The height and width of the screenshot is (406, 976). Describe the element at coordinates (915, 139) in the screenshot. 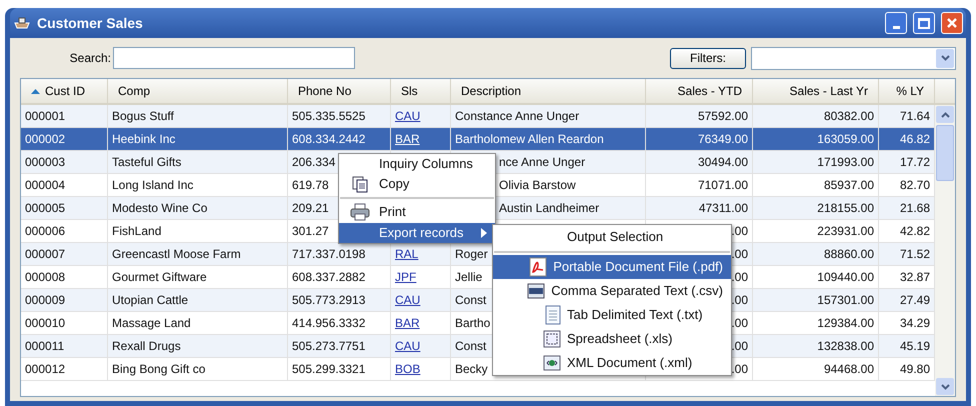

I see `percent-ly-cell-text: 46.82` at that location.